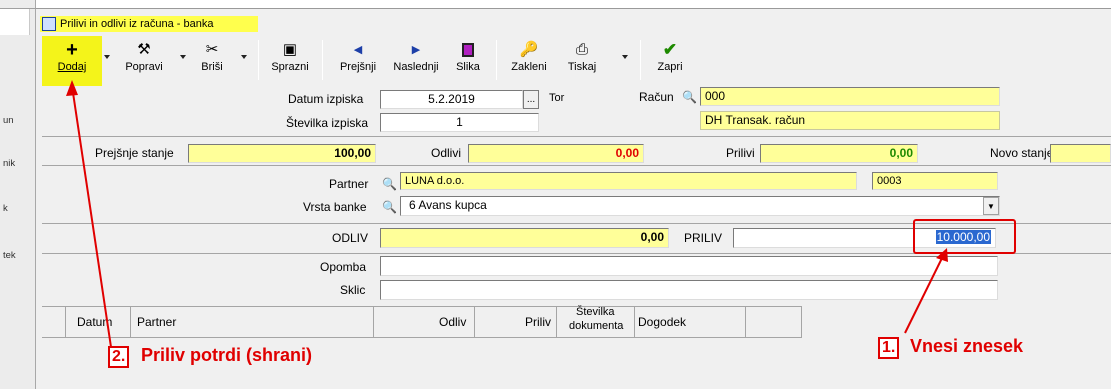  What do you see at coordinates (967, 346) in the screenshot?
I see `step1-text: Vnesi znesek` at bounding box center [967, 346].